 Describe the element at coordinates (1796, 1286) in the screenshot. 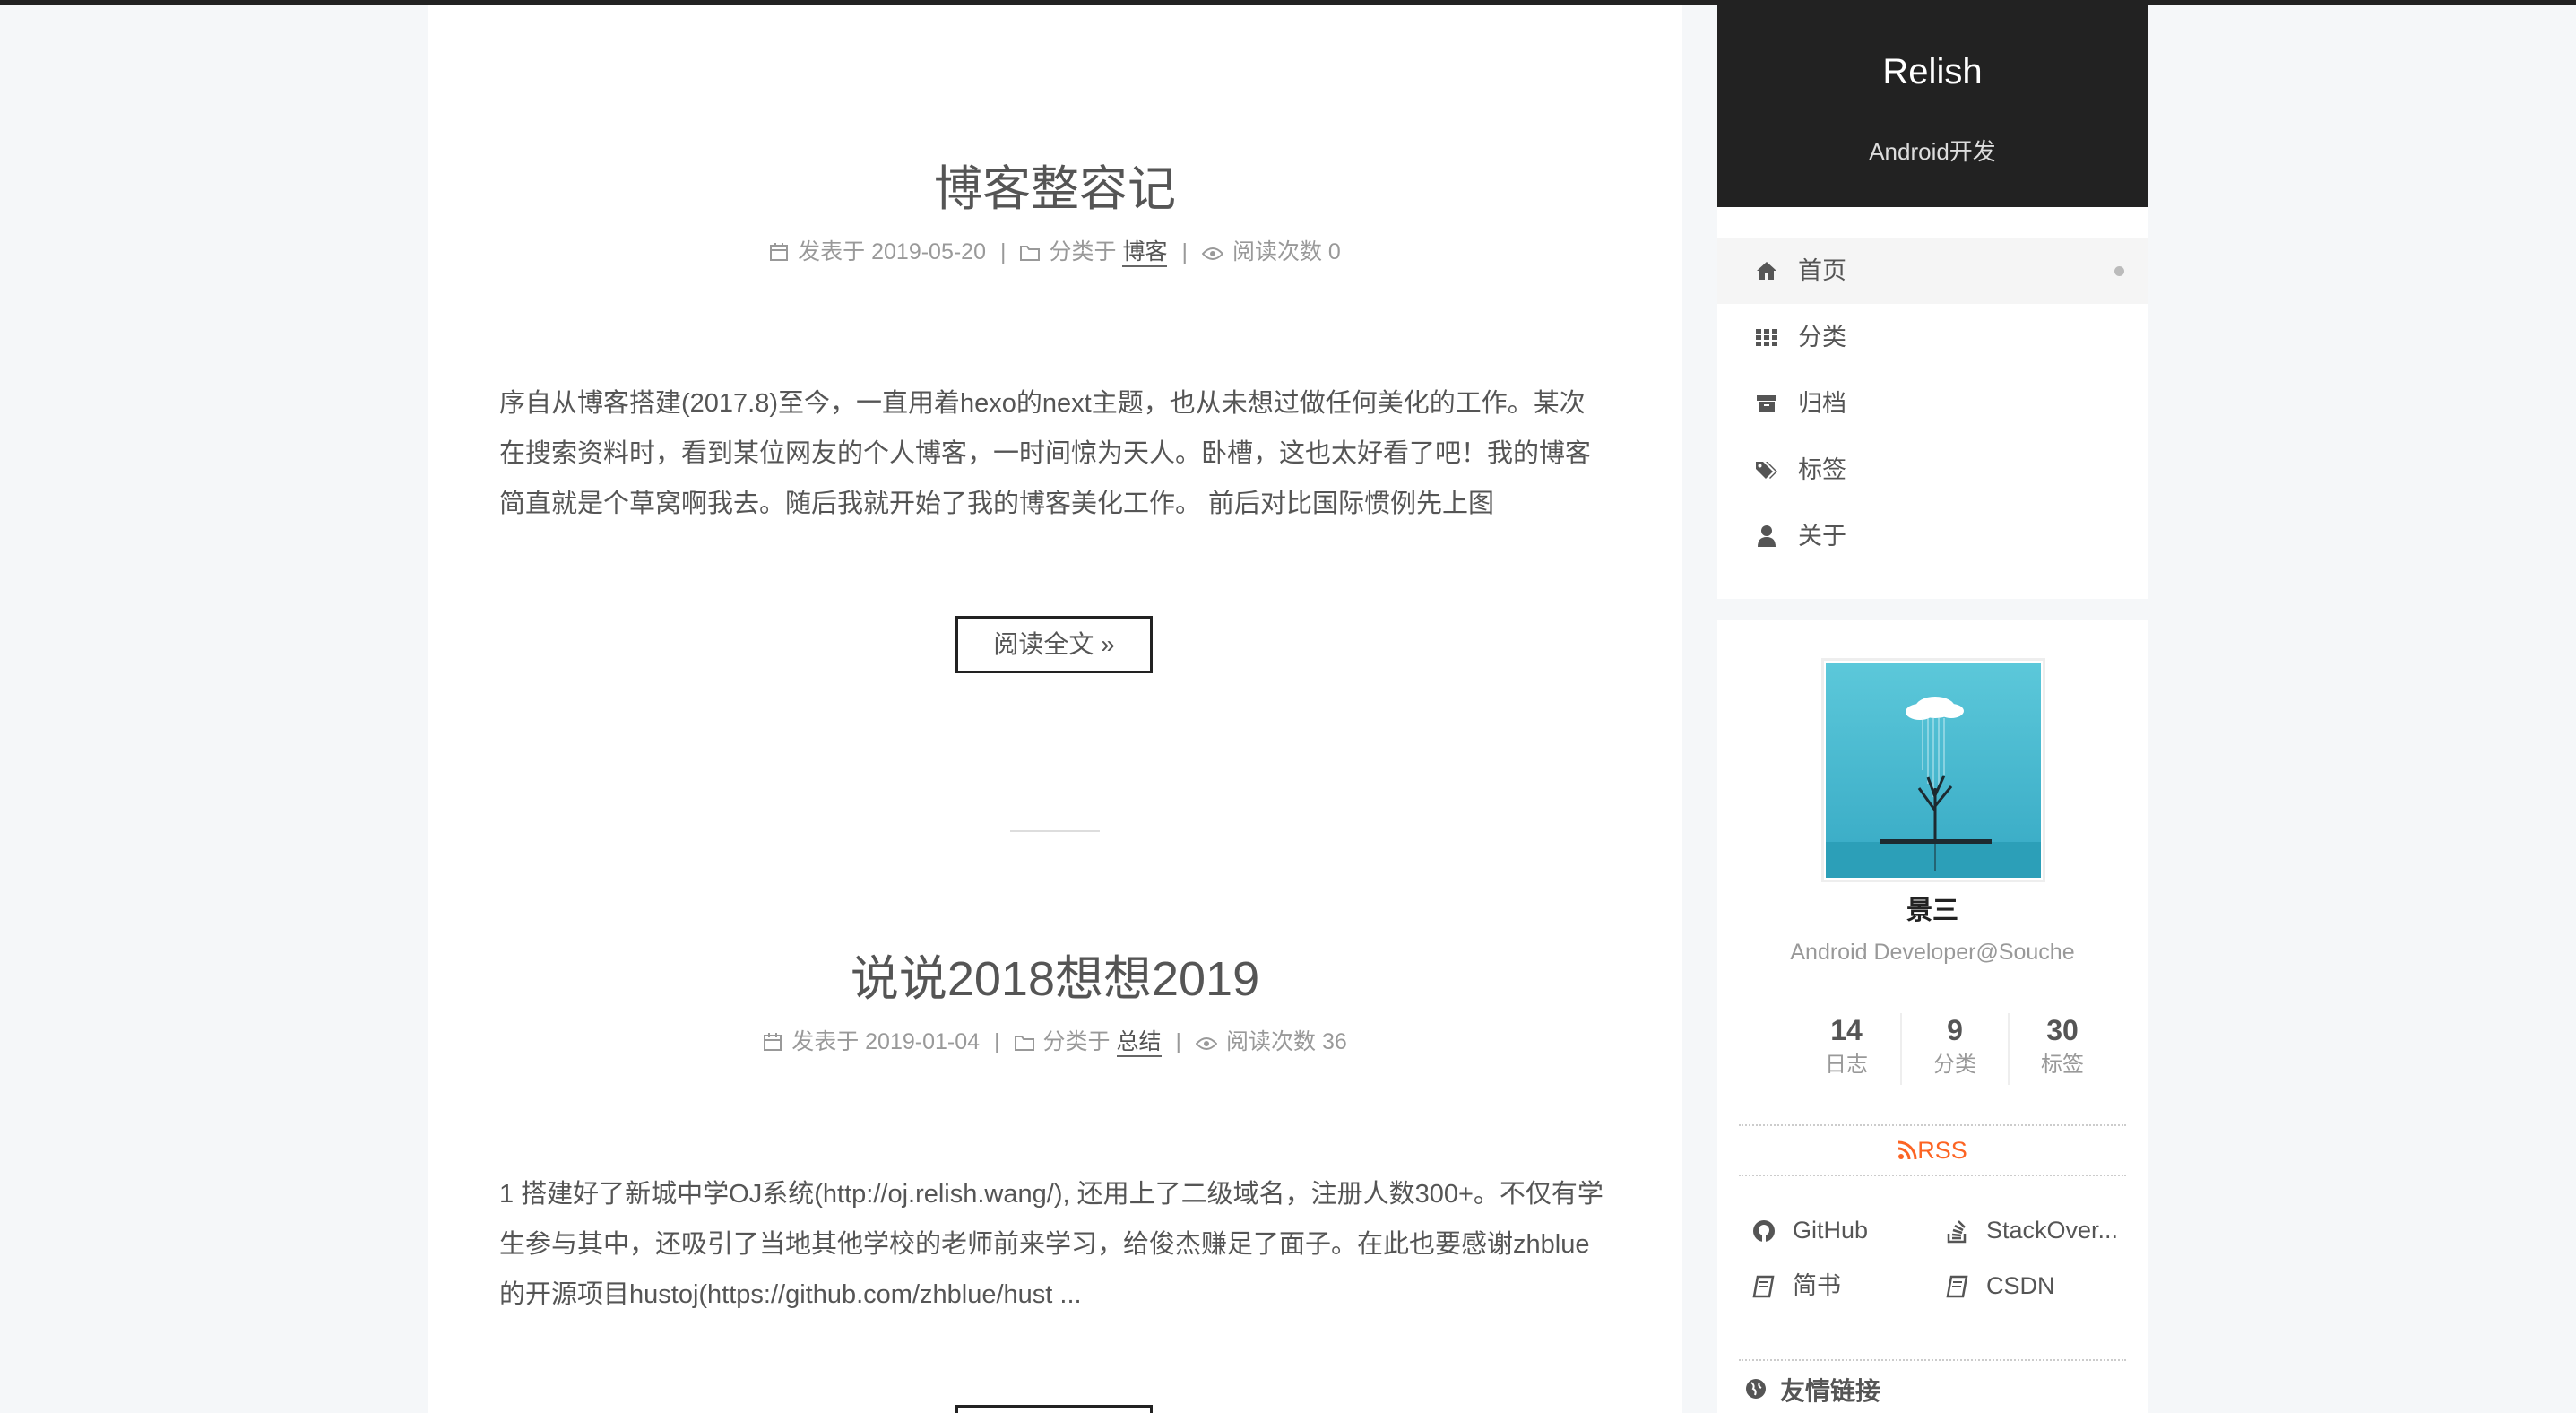

I see `link-jianshu: 简书` at that location.